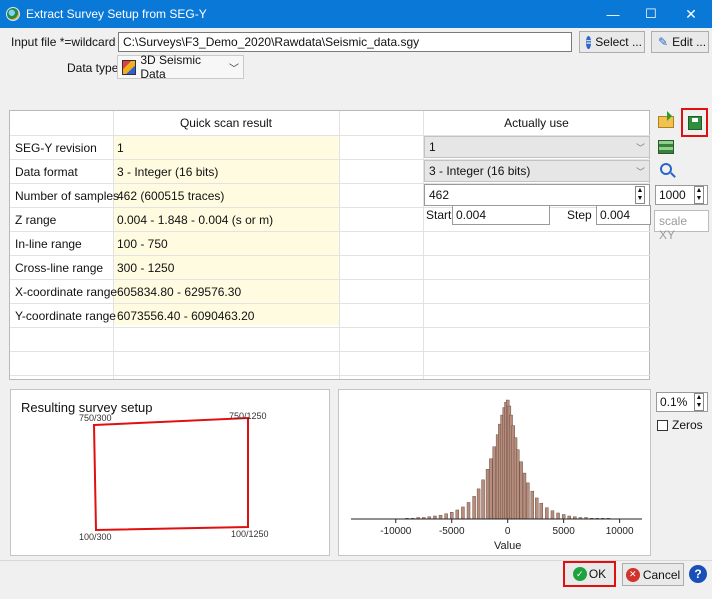 The image size is (712, 599). I want to click on magnifier-icon, so click(666, 169).